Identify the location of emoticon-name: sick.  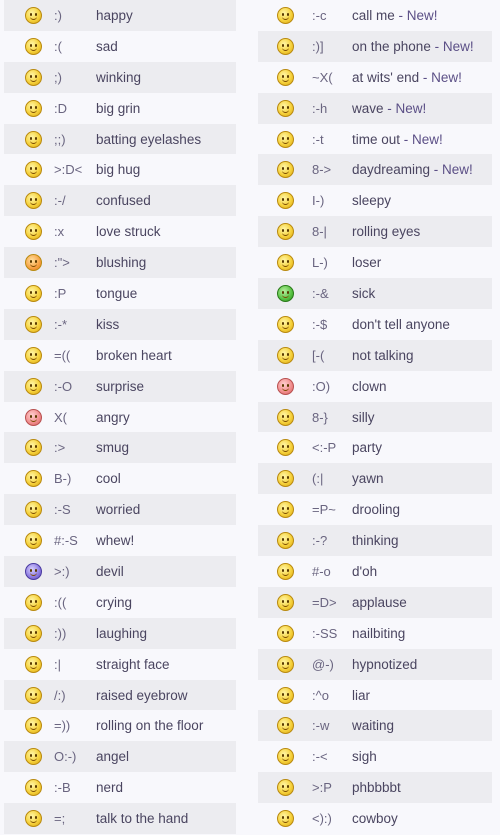
(364, 293).